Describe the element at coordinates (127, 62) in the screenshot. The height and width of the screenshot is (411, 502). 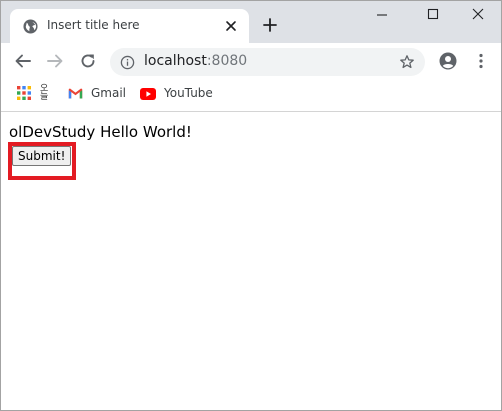
I see `info-icon` at that location.